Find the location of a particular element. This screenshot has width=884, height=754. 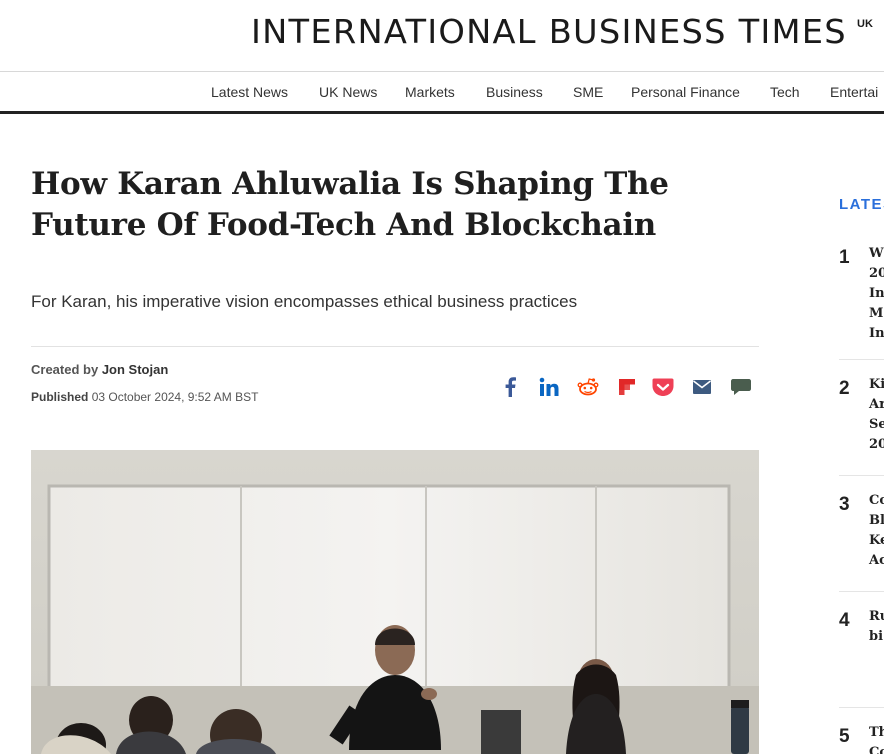

edition-label: UK is located at coordinates (865, 24).